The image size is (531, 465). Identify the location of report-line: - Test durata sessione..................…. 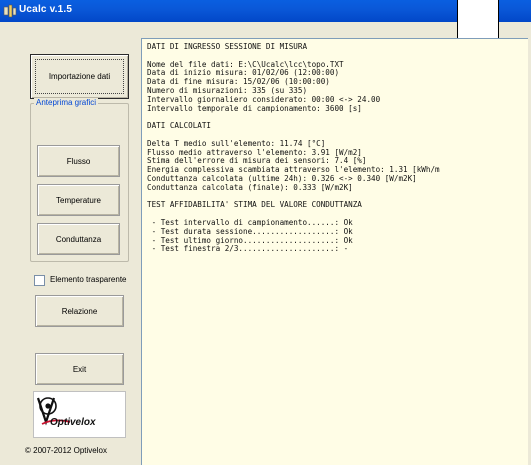
(250, 231).